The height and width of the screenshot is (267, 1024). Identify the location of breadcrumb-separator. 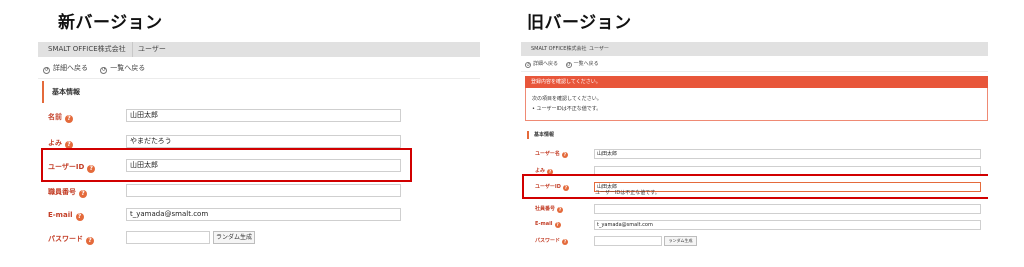
(128, 49).